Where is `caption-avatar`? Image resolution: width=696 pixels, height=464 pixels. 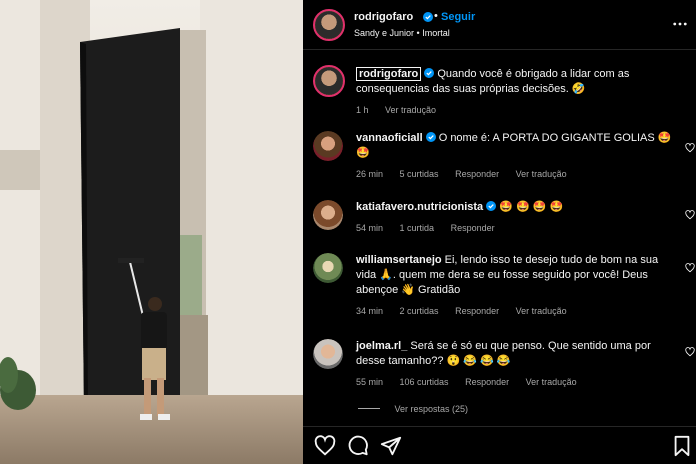 caption-avatar is located at coordinates (329, 81).